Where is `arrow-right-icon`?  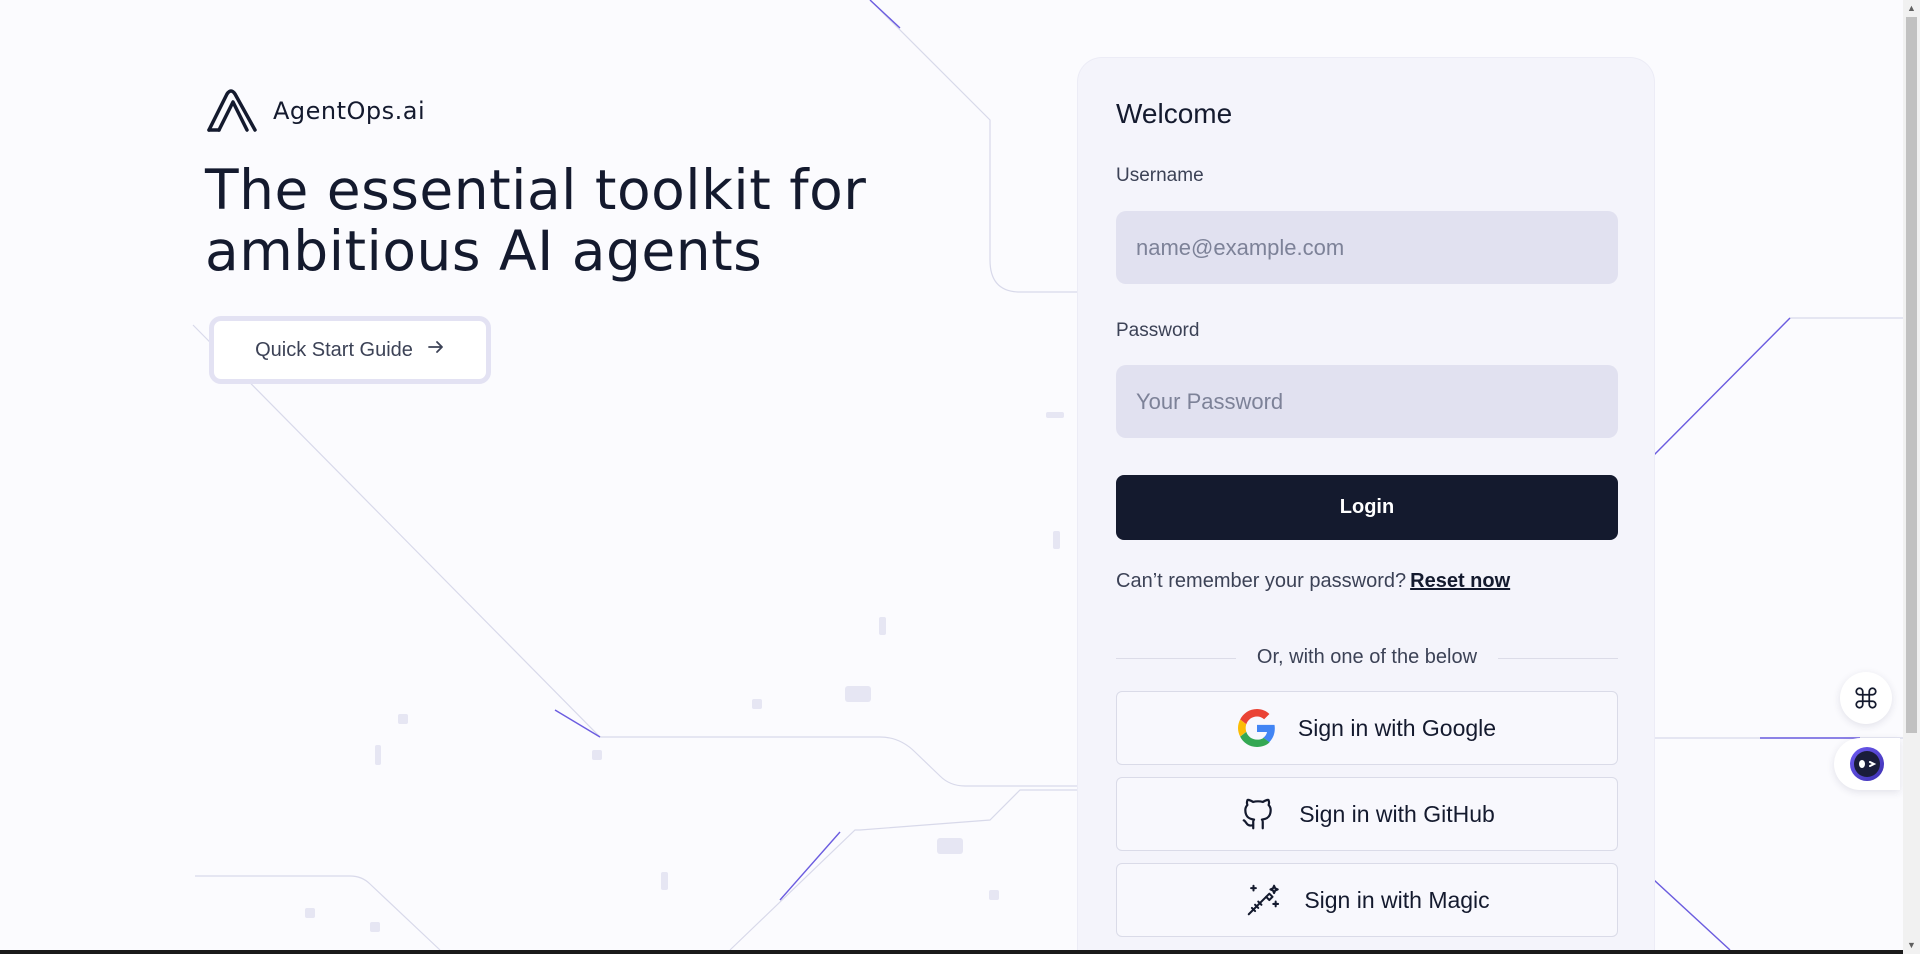 arrow-right-icon is located at coordinates (436, 350).